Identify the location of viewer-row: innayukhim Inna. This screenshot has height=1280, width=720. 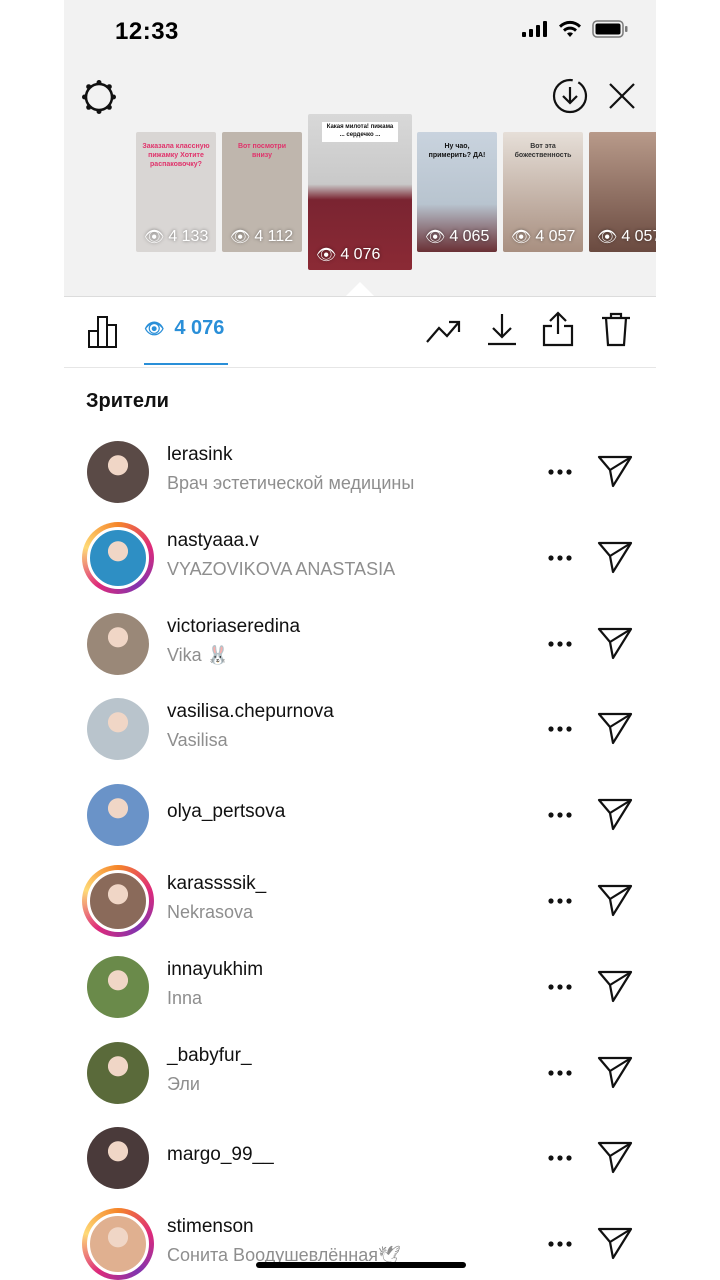
(360, 994).